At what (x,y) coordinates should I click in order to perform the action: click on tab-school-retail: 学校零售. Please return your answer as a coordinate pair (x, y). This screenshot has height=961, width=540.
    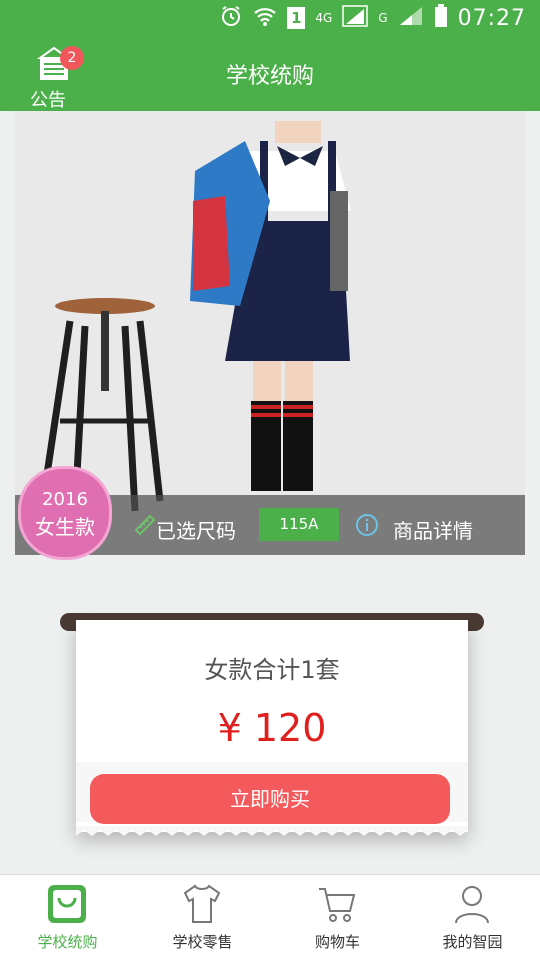
    Looking at the image, I should click on (202, 918).